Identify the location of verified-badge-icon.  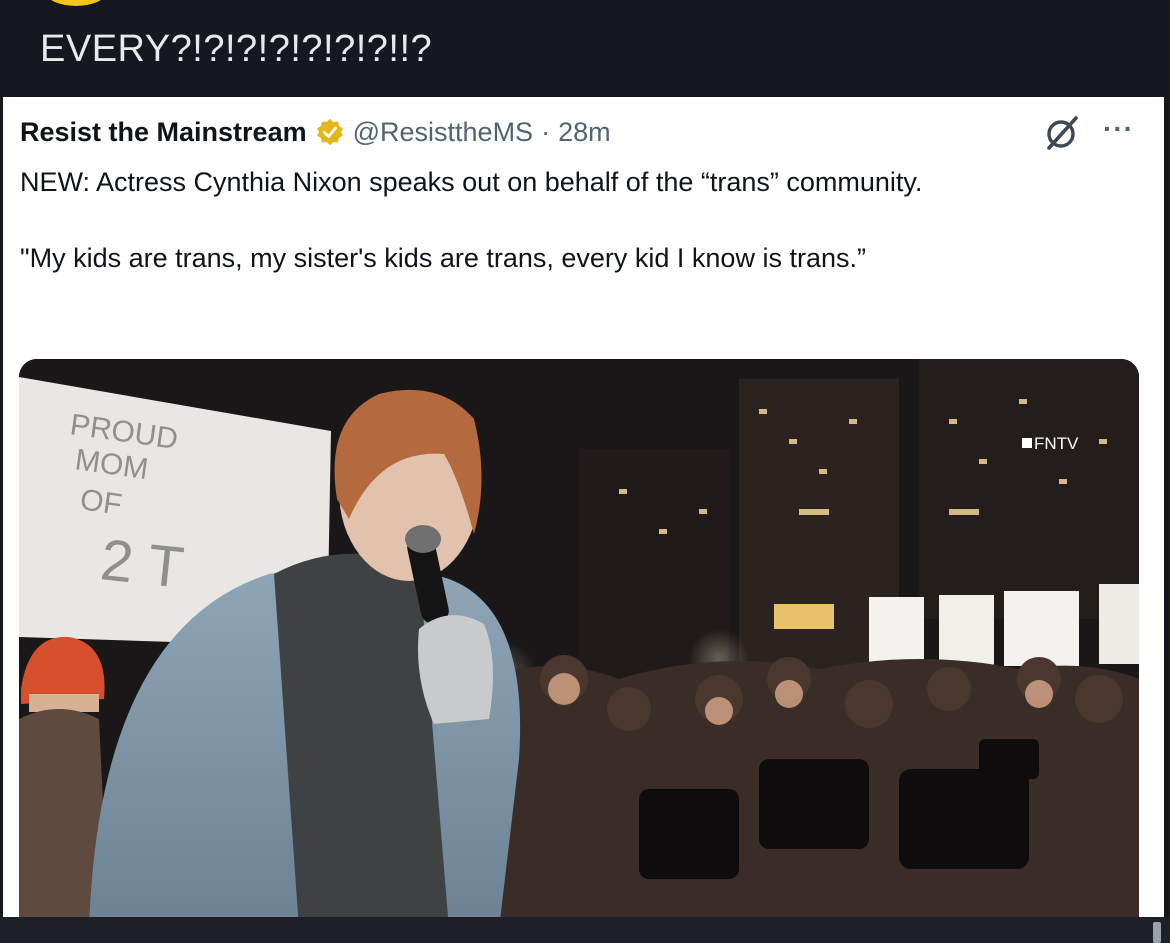
(330, 132).